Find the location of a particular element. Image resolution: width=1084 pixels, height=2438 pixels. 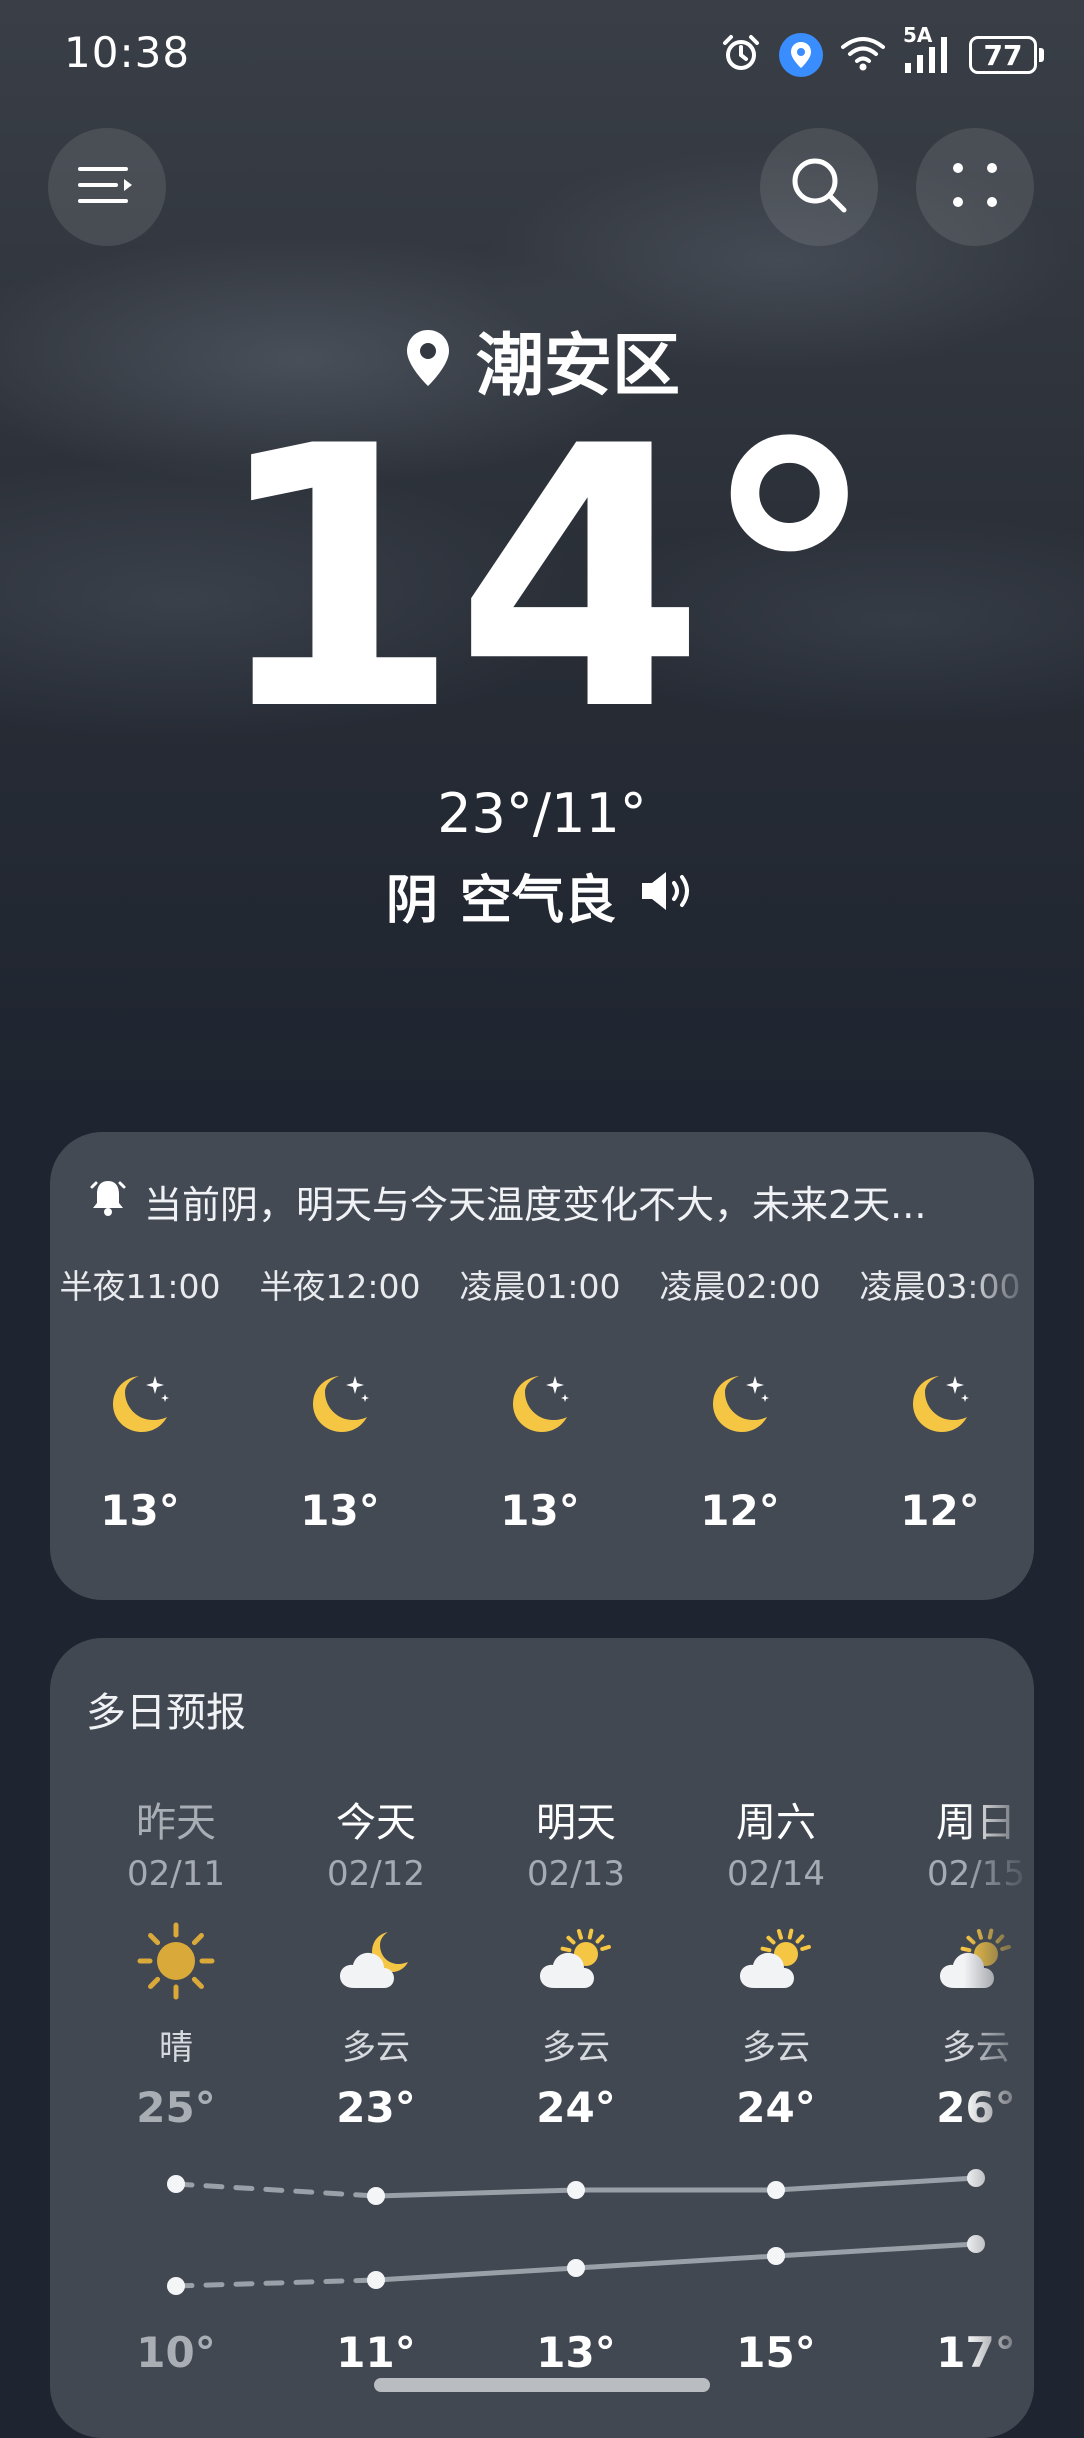

alarm-icon is located at coordinates (741, 55).